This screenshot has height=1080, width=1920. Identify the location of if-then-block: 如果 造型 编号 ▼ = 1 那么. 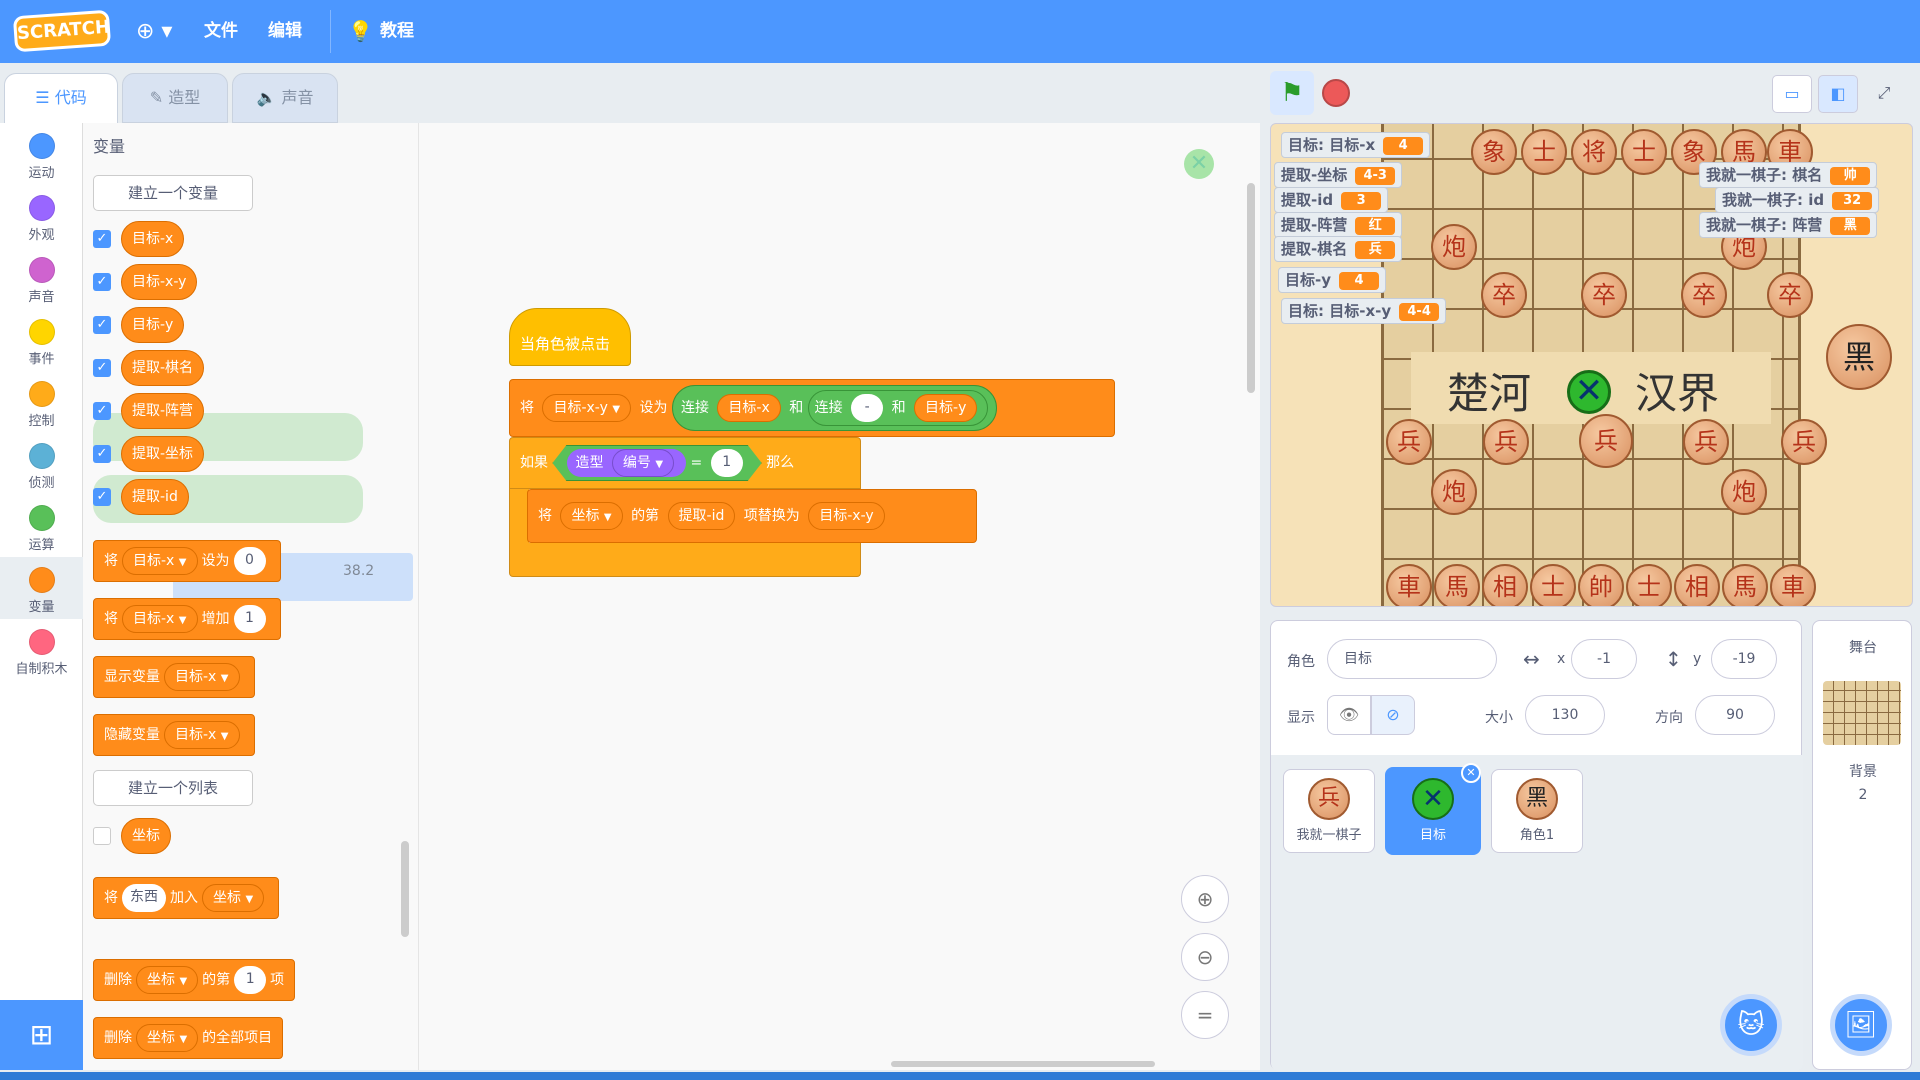
(685, 463).